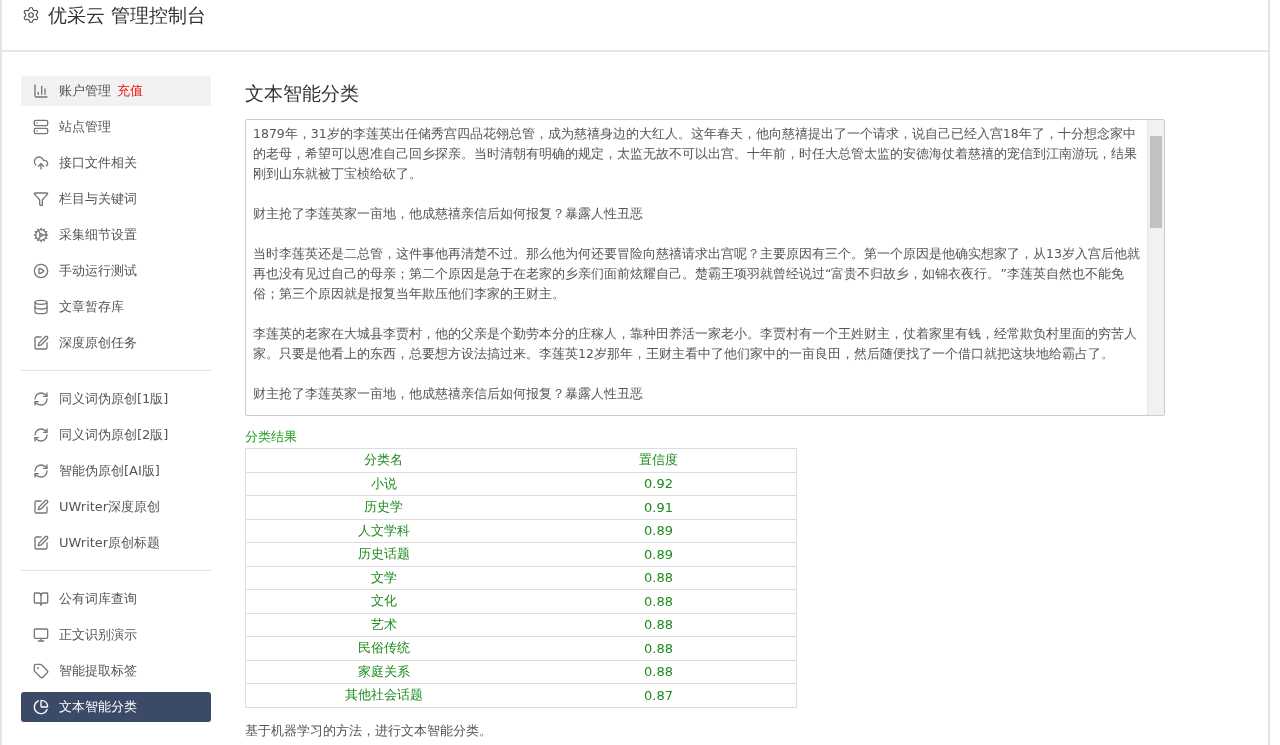 The image size is (1280, 745). I want to click on sidebar-item: 深度原创任务, so click(116, 343).